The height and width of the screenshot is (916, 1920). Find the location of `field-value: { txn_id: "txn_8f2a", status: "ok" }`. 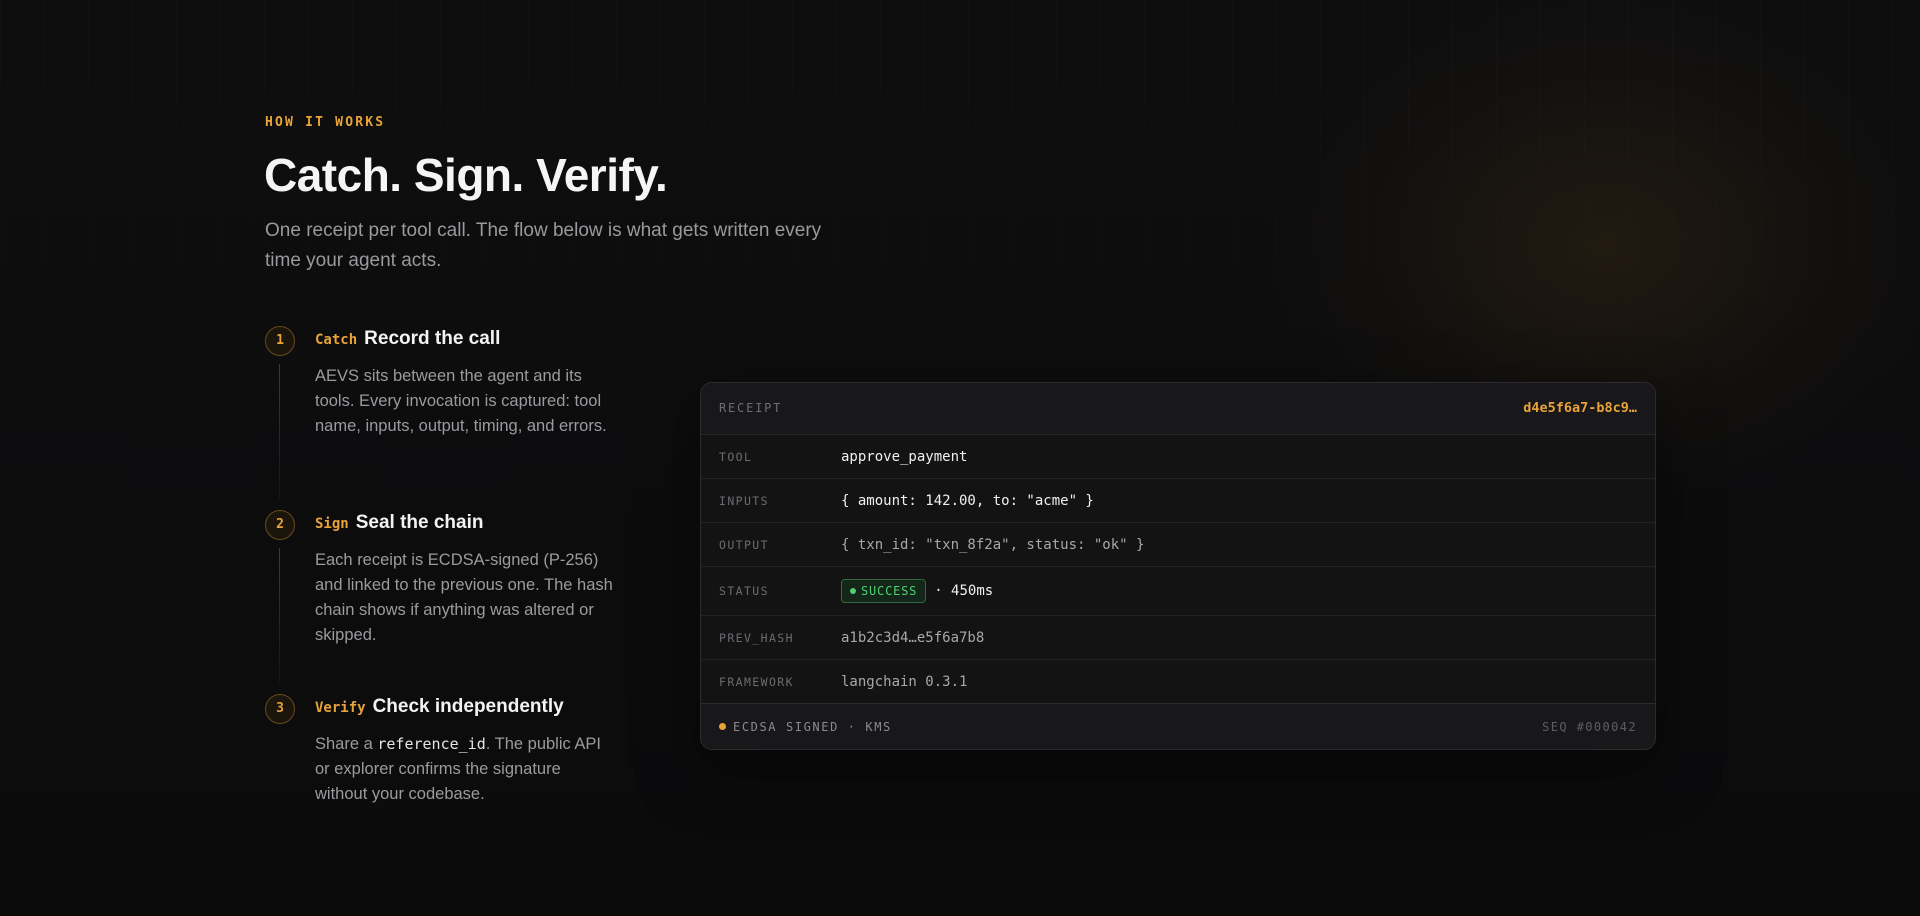

field-value: { txn_id: "txn_8f2a", status: "ok" } is located at coordinates (993, 544).